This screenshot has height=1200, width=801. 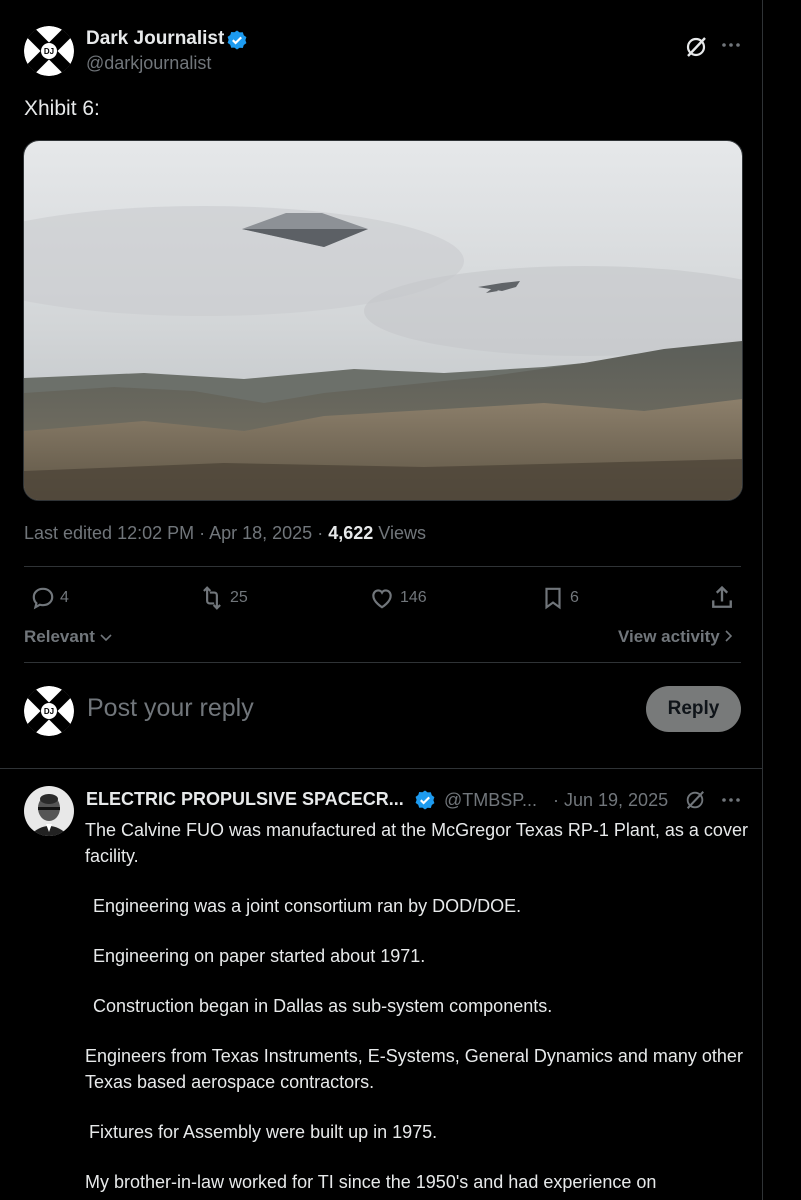 I want to click on repost-count: 25, so click(x=239, y=597).